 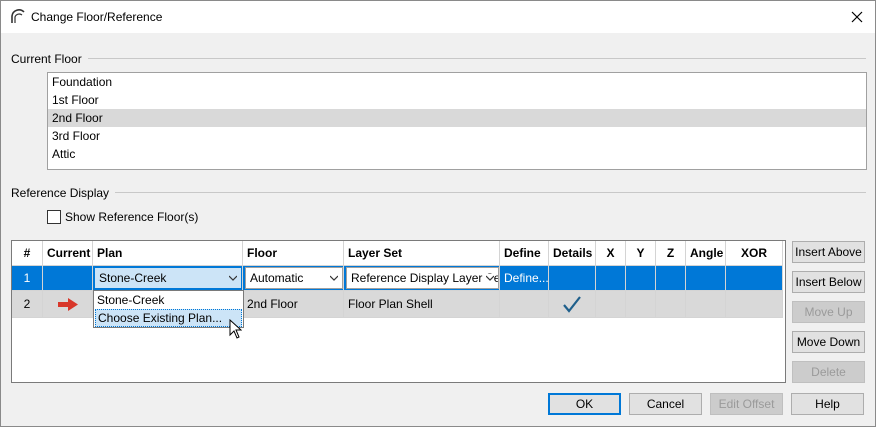 What do you see at coordinates (641, 304) in the screenshot?
I see `row2-y` at bounding box center [641, 304].